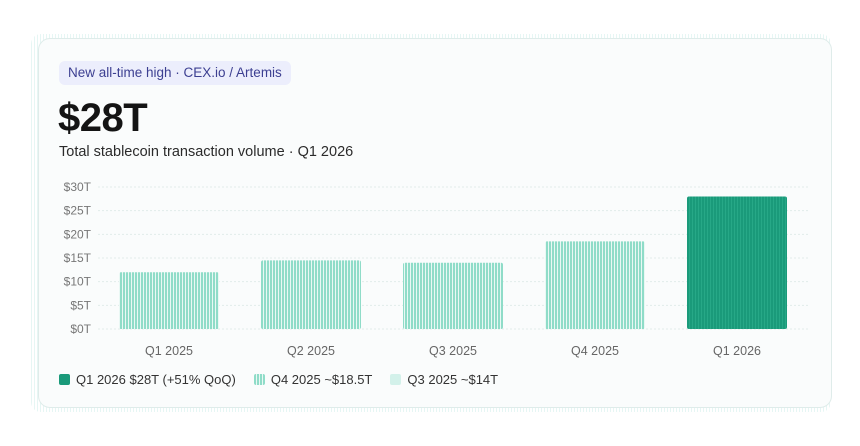  Describe the element at coordinates (311, 294) in the screenshot. I see `bar-q2-2025` at that location.